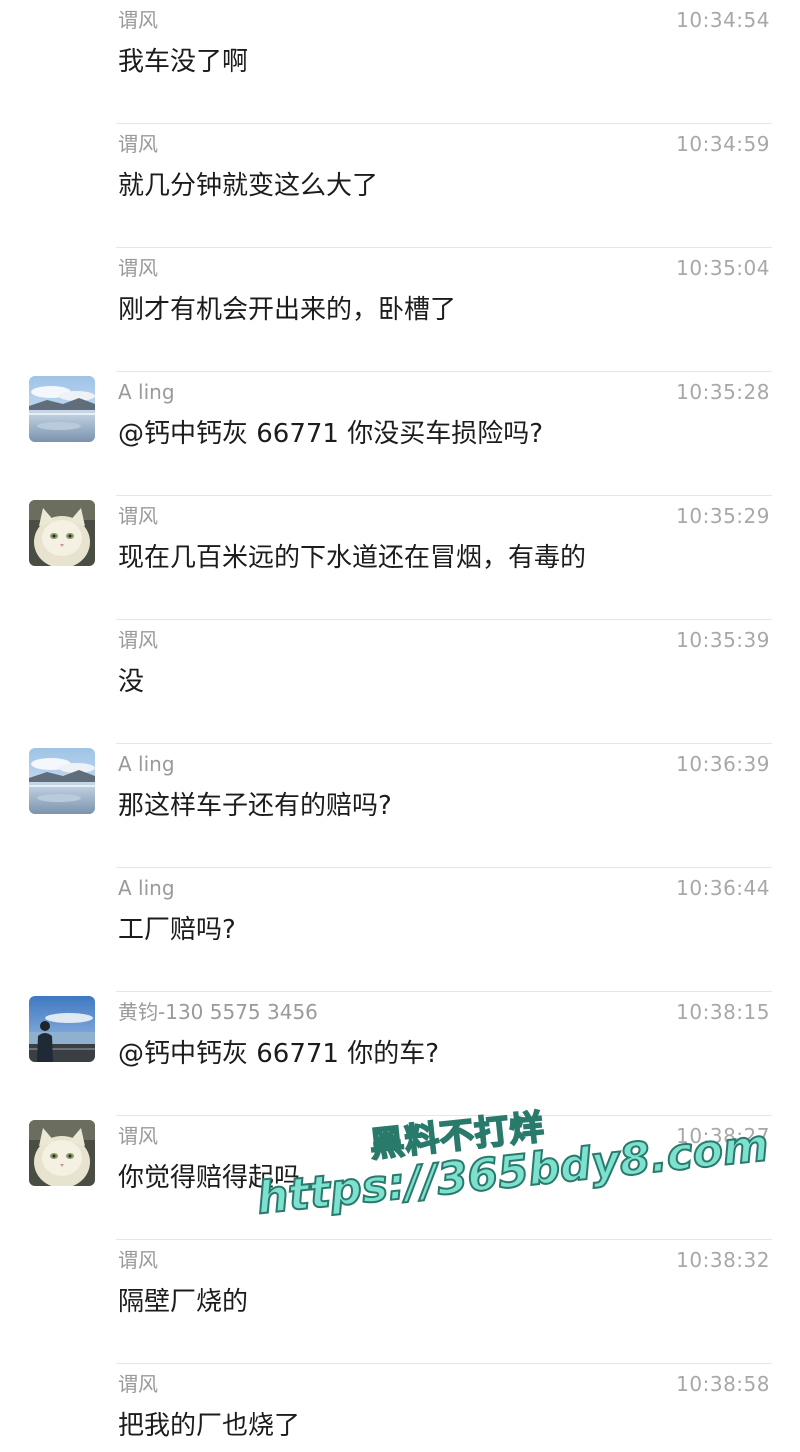 The height and width of the screenshot is (1452, 800). Describe the element at coordinates (723, 1012) in the screenshot. I see `message-time: 10:38:15` at that location.